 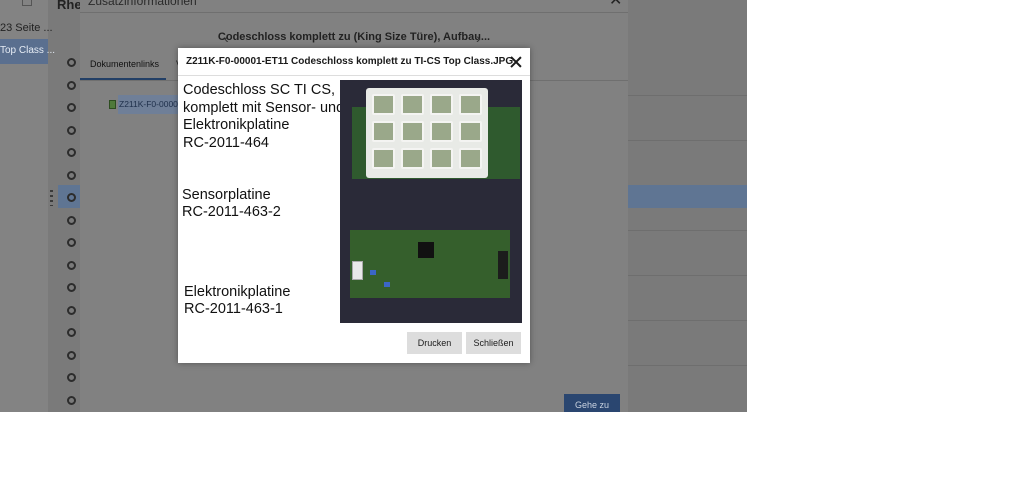 I want to click on selected-row-highlight-right, so click(x=687, y=196).